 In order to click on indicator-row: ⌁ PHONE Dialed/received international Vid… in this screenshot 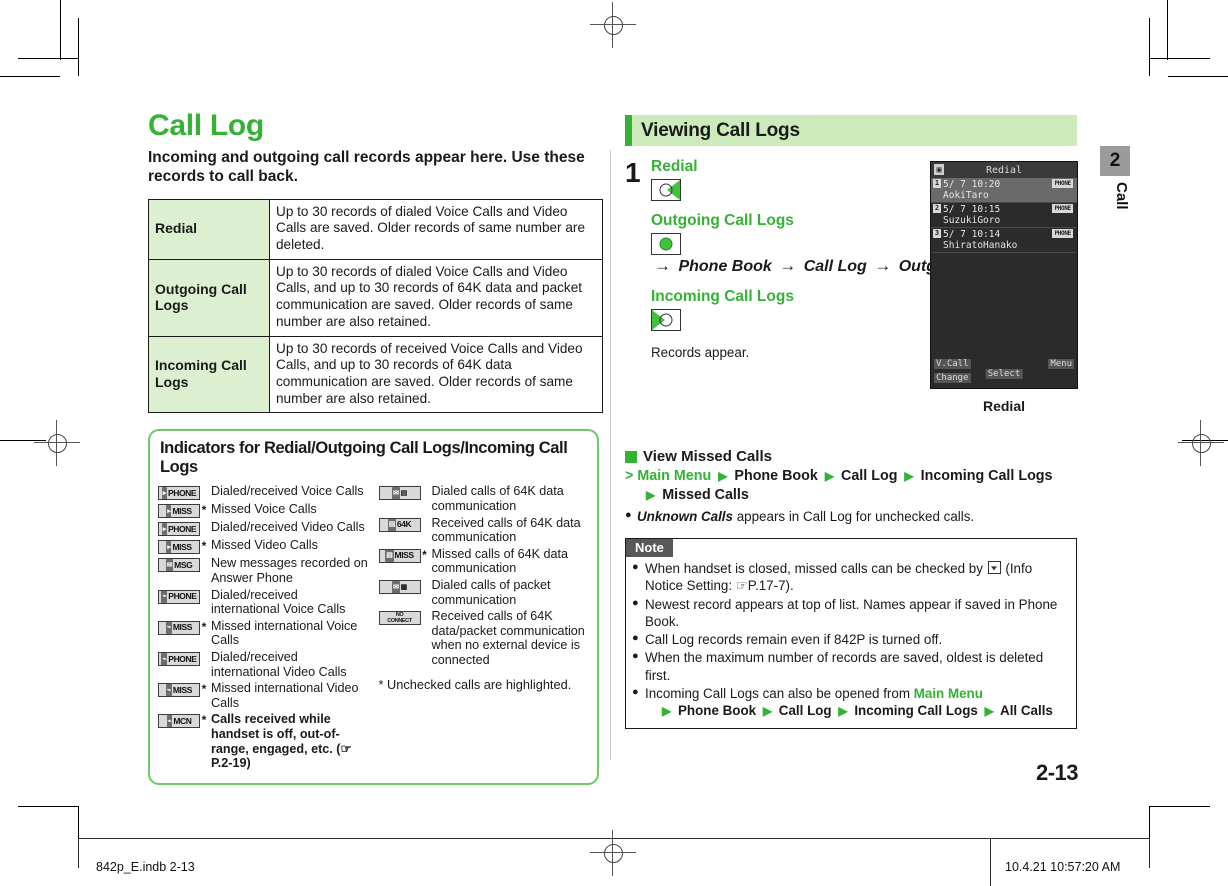, I will do `click(263, 664)`.